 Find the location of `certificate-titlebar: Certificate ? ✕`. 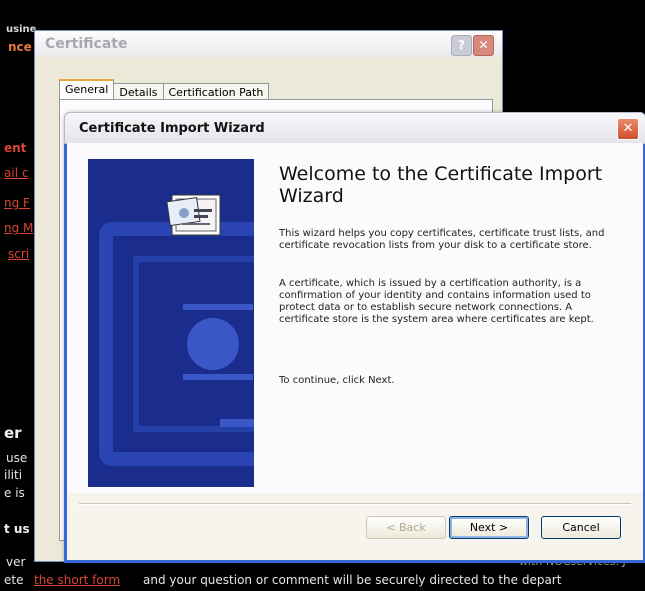

certificate-titlebar: Certificate ? ✕ is located at coordinates (268, 44).